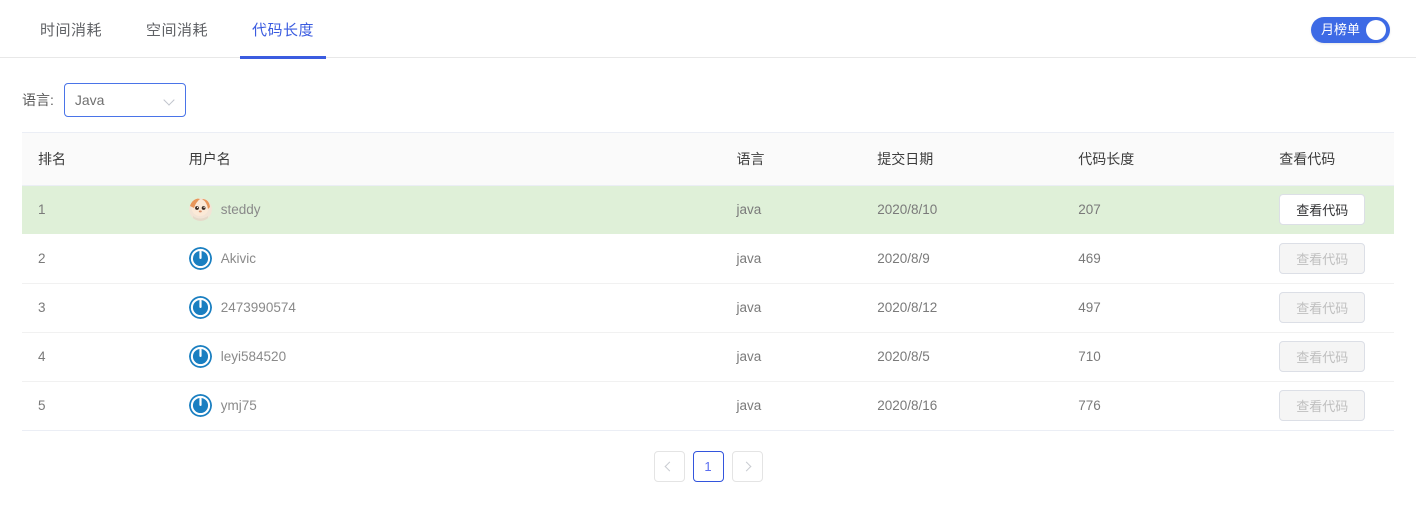  I want to click on table-row: 4 leyi584520 java 2020/8/5 710 查看代码, so click(708, 357).